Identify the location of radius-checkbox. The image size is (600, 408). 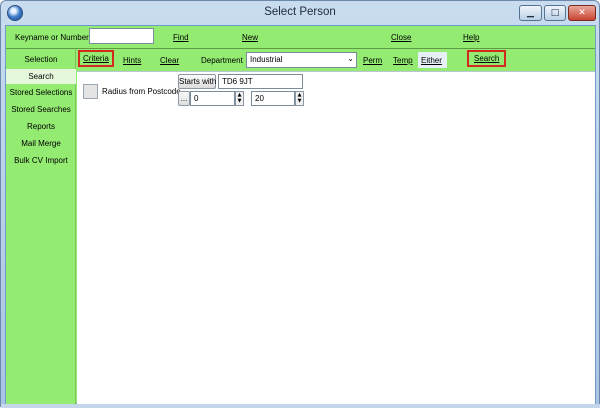
(90, 91).